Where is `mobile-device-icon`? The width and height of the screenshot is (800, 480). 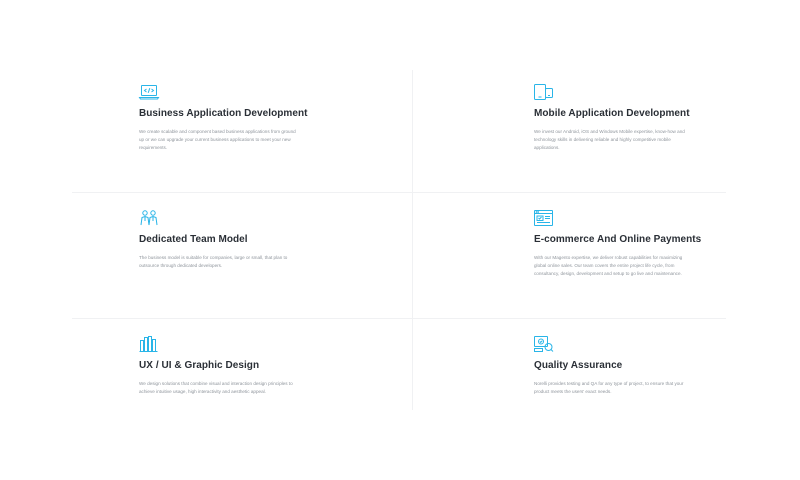 mobile-device-icon is located at coordinates (544, 92).